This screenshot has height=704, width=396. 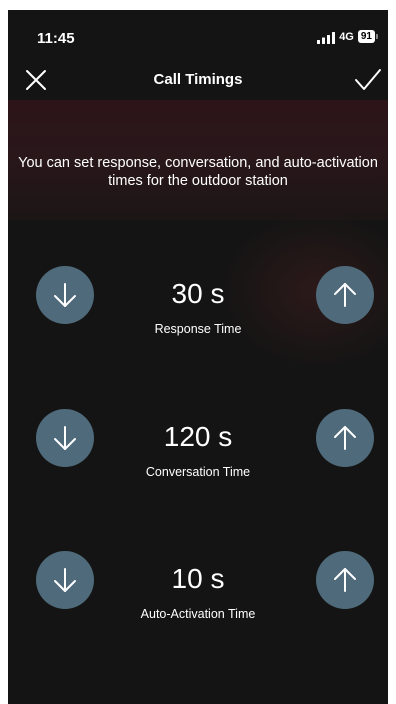 I want to click on status-indicators: 4G 91, so click(x=347, y=37).